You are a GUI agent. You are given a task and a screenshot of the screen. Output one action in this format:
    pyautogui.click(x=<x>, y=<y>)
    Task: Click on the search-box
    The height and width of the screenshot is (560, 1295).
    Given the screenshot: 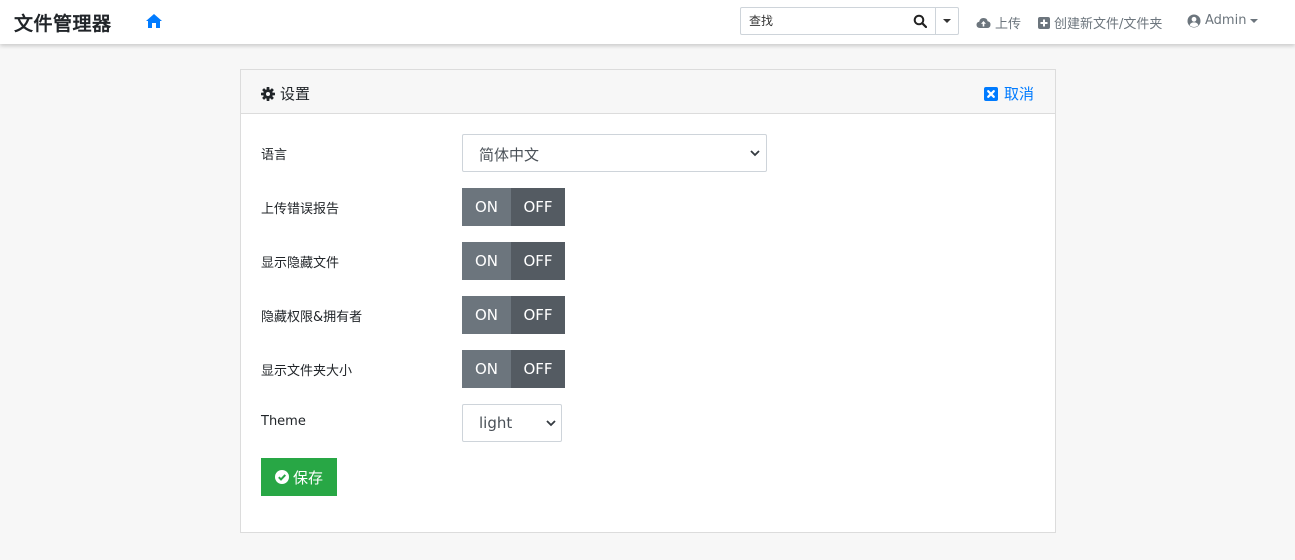 What is the action you would take?
    pyautogui.click(x=849, y=21)
    